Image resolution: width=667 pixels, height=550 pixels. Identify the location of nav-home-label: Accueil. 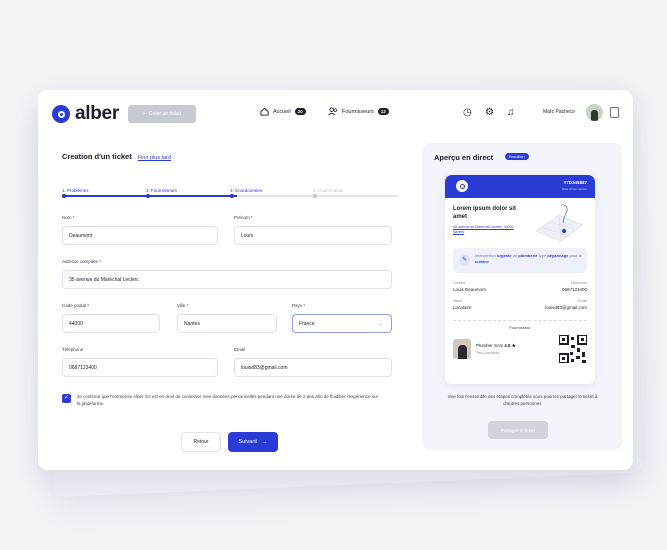
(282, 111).